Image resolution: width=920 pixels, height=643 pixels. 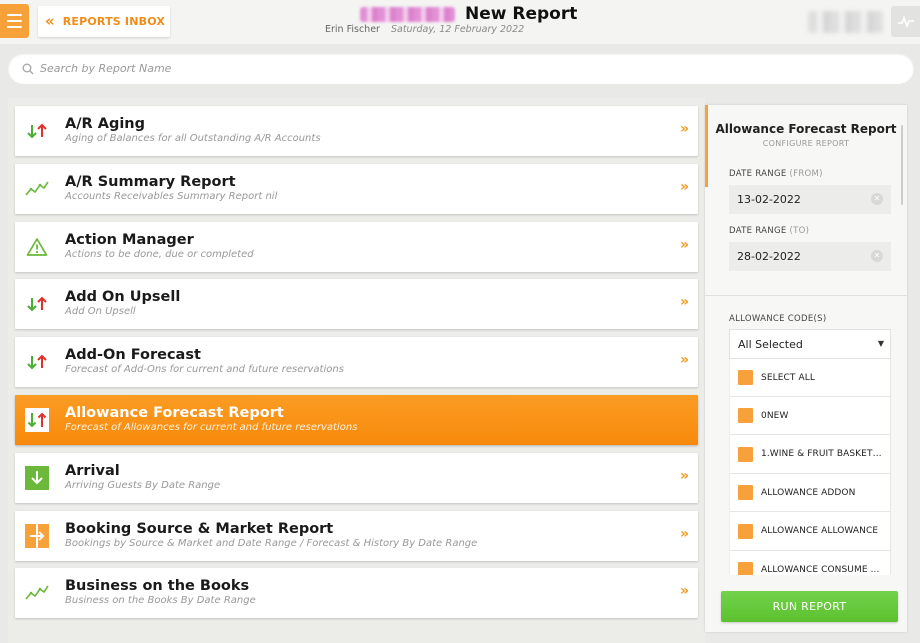 What do you see at coordinates (810, 416) in the screenshot?
I see `allowance-code-option: 0NEW` at bounding box center [810, 416].